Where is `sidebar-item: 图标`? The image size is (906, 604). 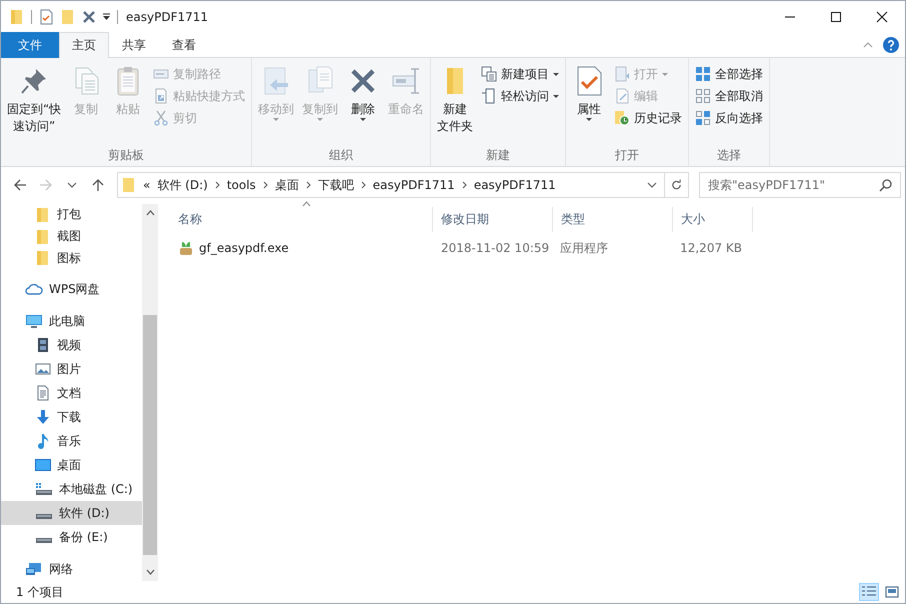 sidebar-item: 图标 is located at coordinates (71, 258).